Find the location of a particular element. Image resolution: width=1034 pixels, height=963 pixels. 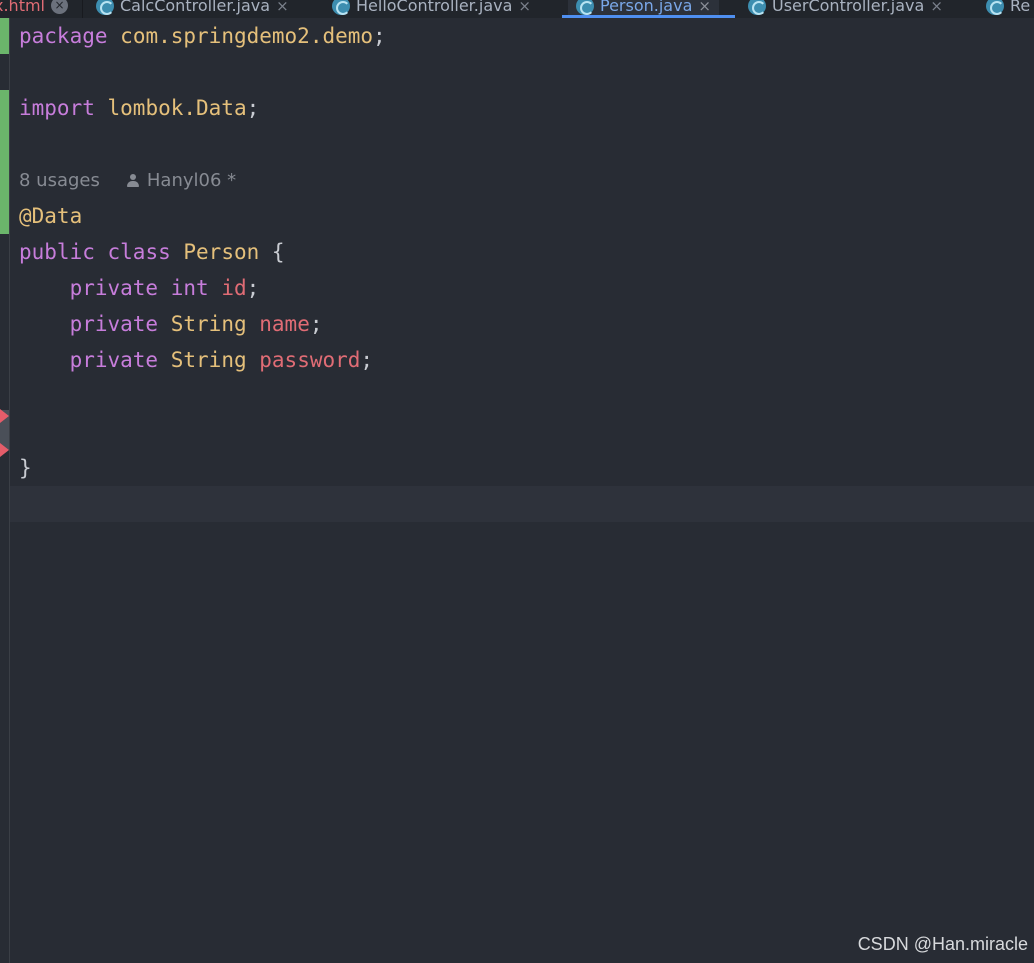

keyword: import is located at coordinates (57, 108).